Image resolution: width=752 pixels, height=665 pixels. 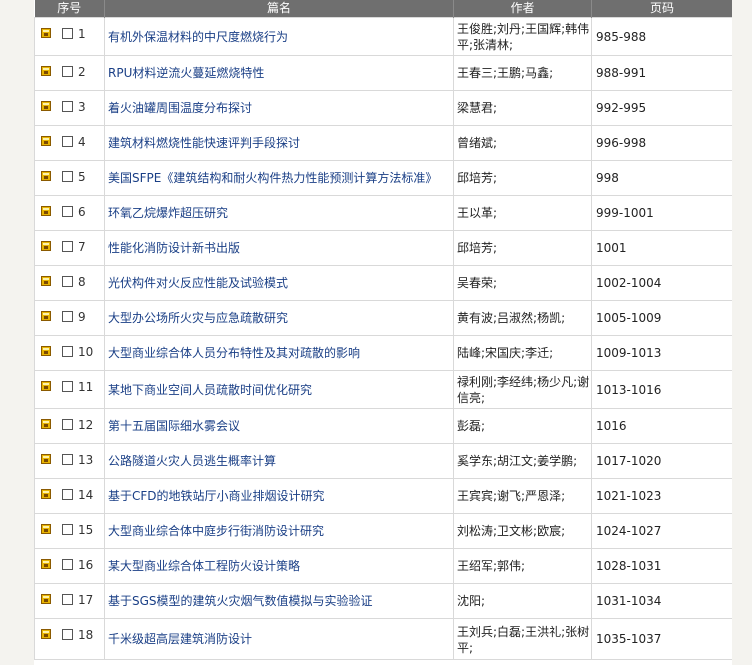 I want to click on article-title-link: 光伏构件对火反应性能及试验模式, so click(x=279, y=283).